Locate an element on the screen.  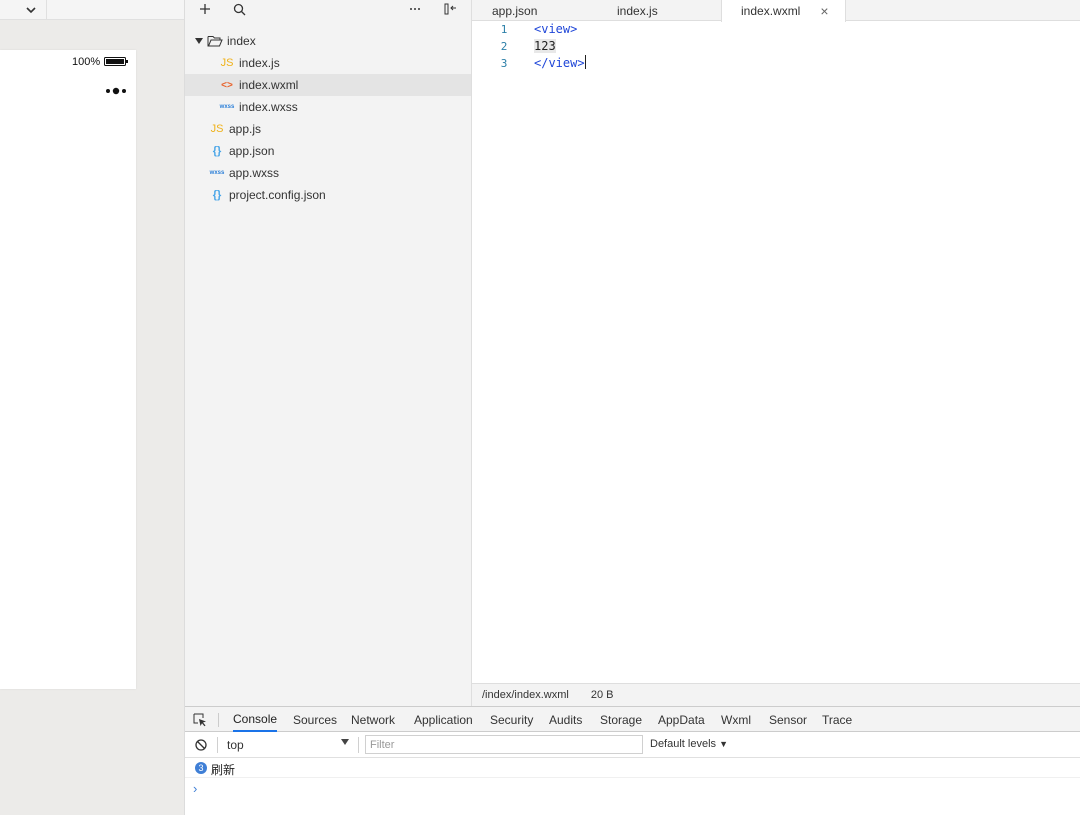
message-count-badge: 3 is located at coordinates (201, 768).